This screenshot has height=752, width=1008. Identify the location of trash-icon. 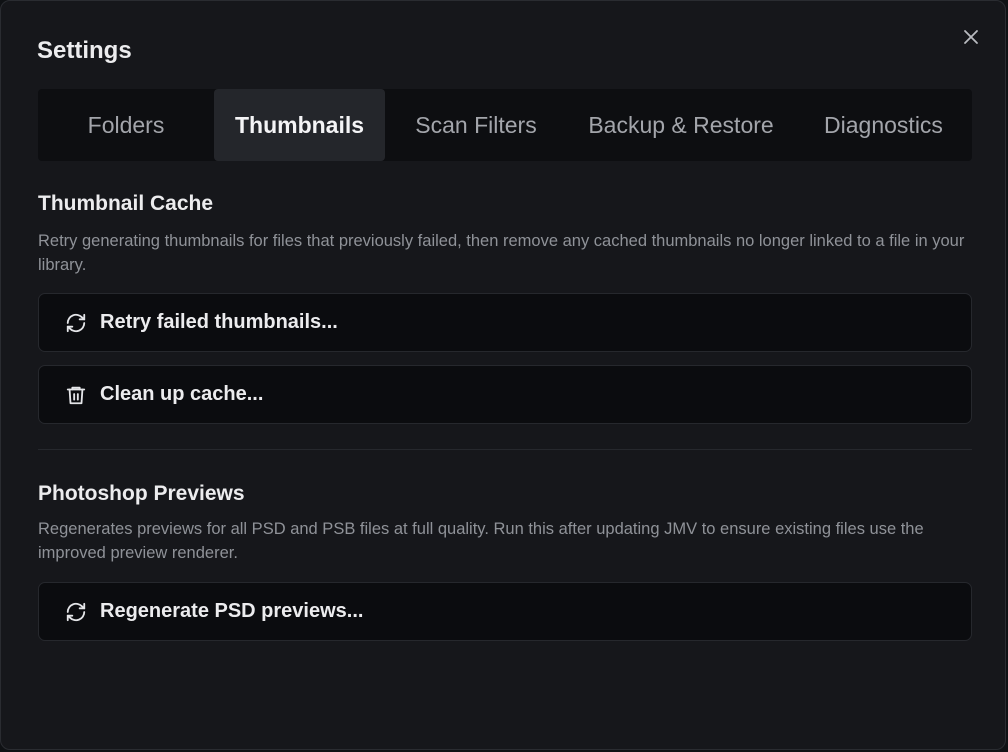
(76, 395).